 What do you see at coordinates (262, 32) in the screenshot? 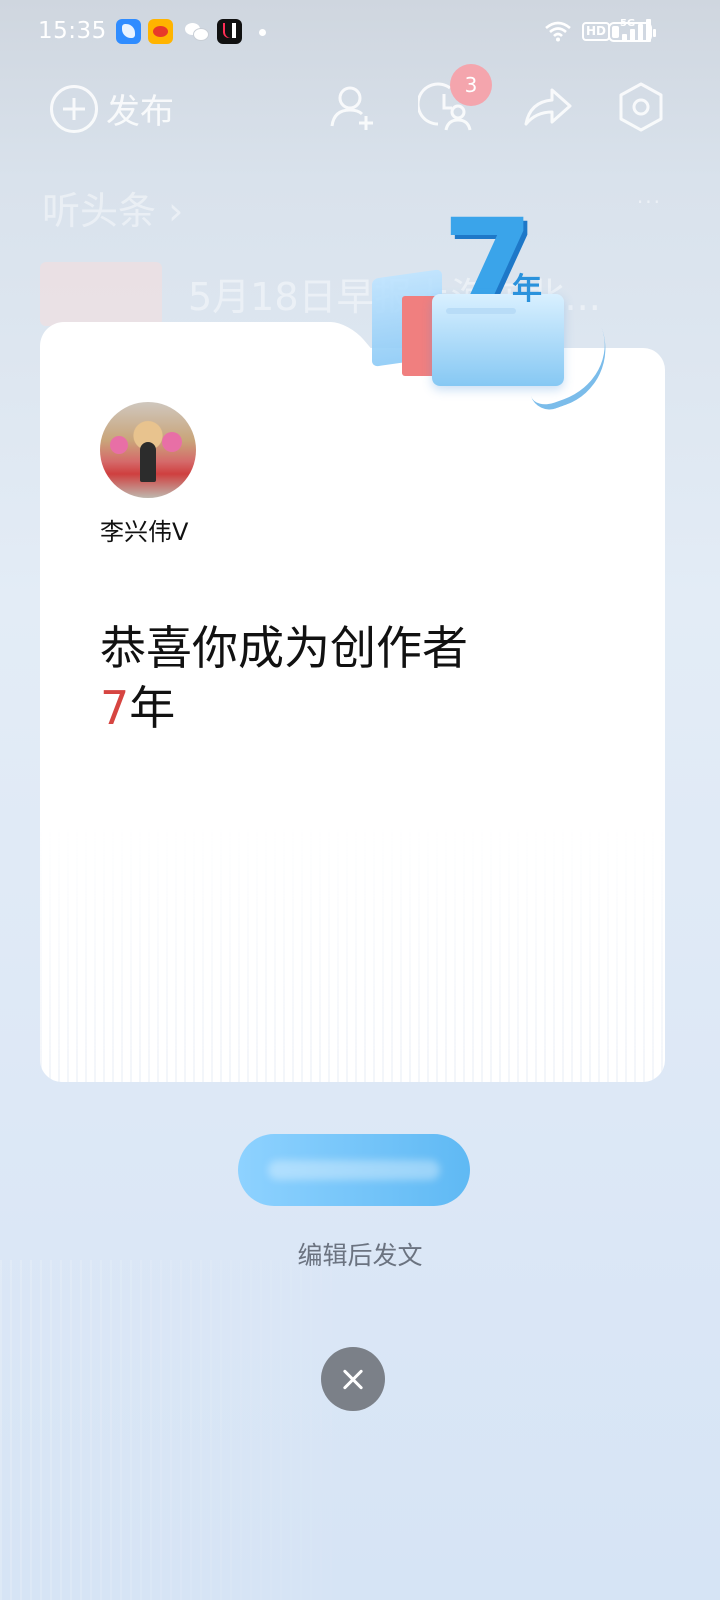
I see `more-notifications-dot` at bounding box center [262, 32].